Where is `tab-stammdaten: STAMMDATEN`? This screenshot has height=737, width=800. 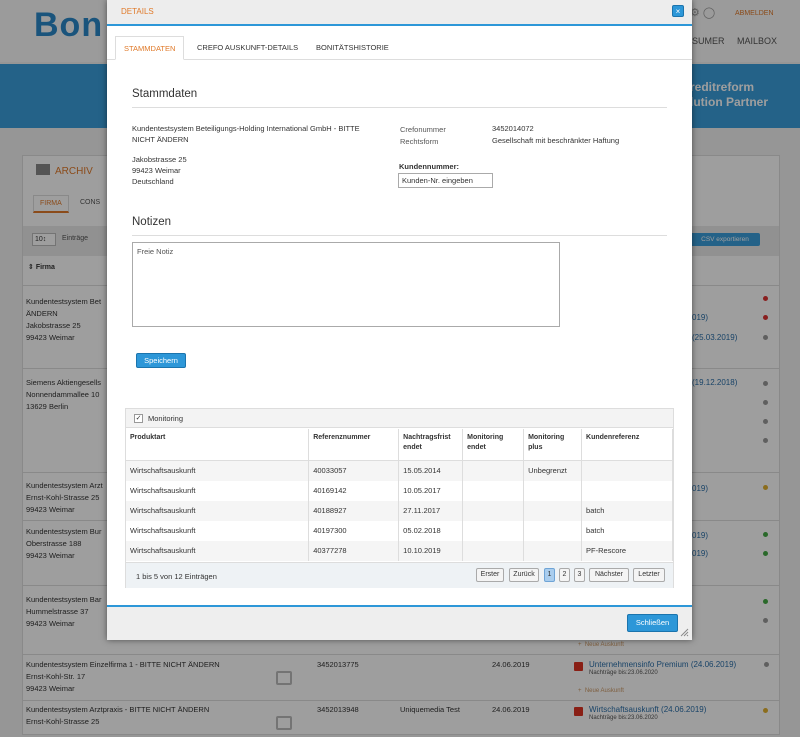
tab-stammdaten: STAMMDATEN is located at coordinates (150, 48).